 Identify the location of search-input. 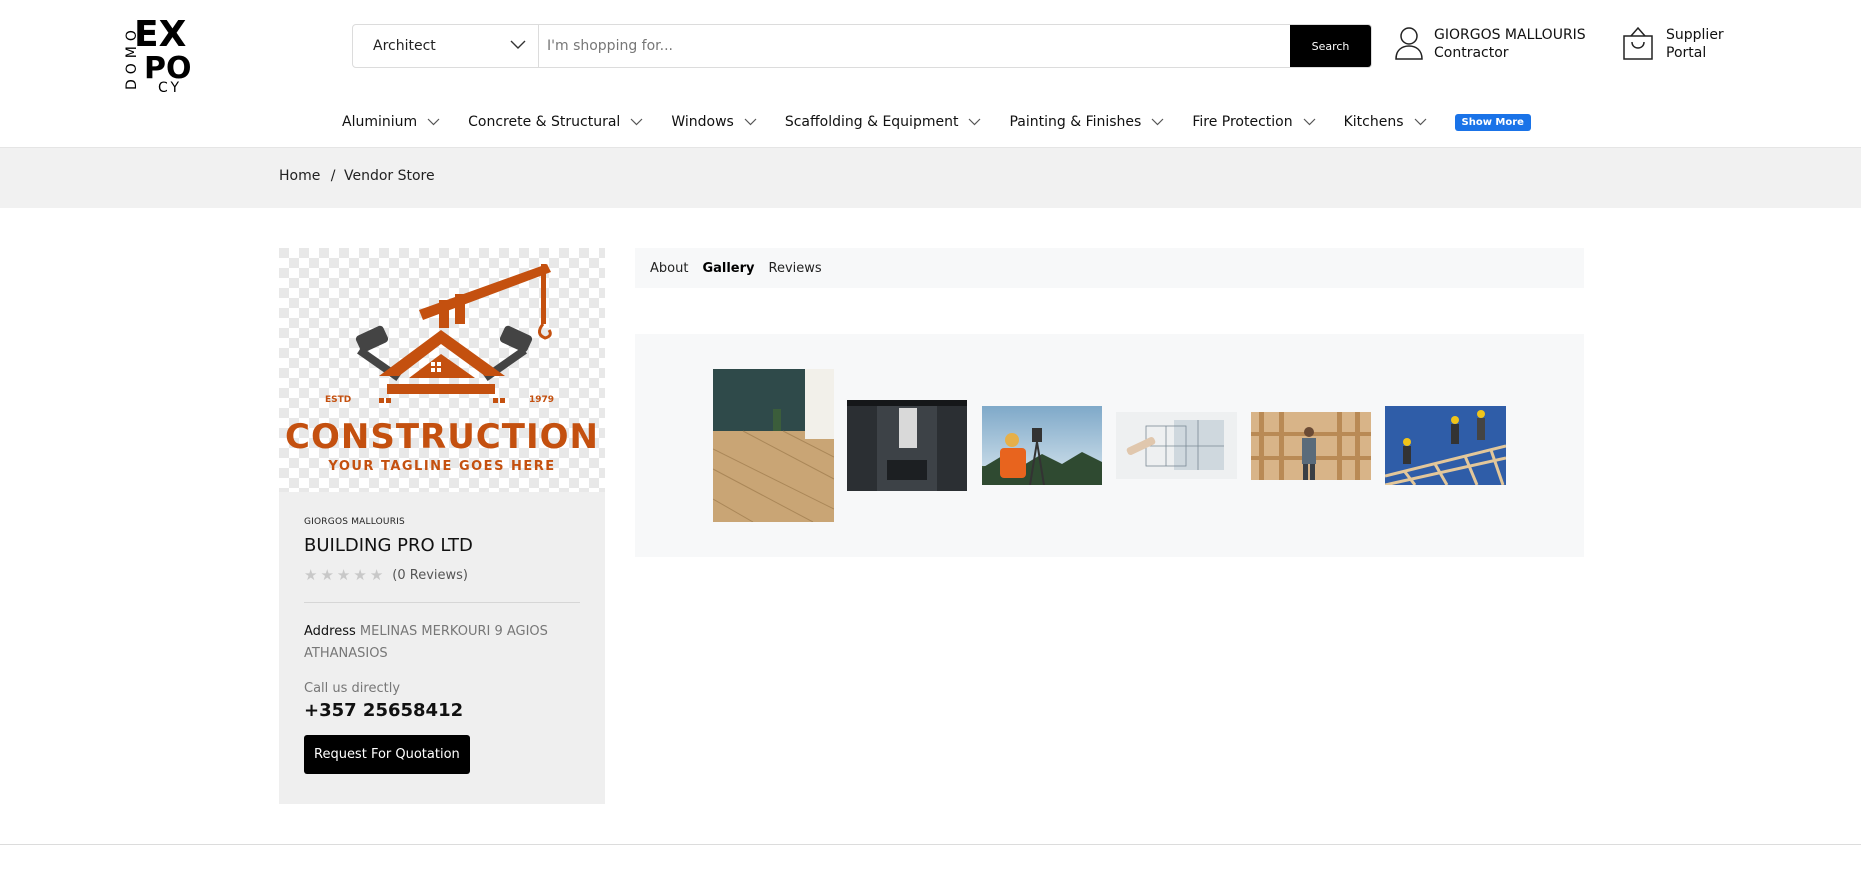
(914, 46).